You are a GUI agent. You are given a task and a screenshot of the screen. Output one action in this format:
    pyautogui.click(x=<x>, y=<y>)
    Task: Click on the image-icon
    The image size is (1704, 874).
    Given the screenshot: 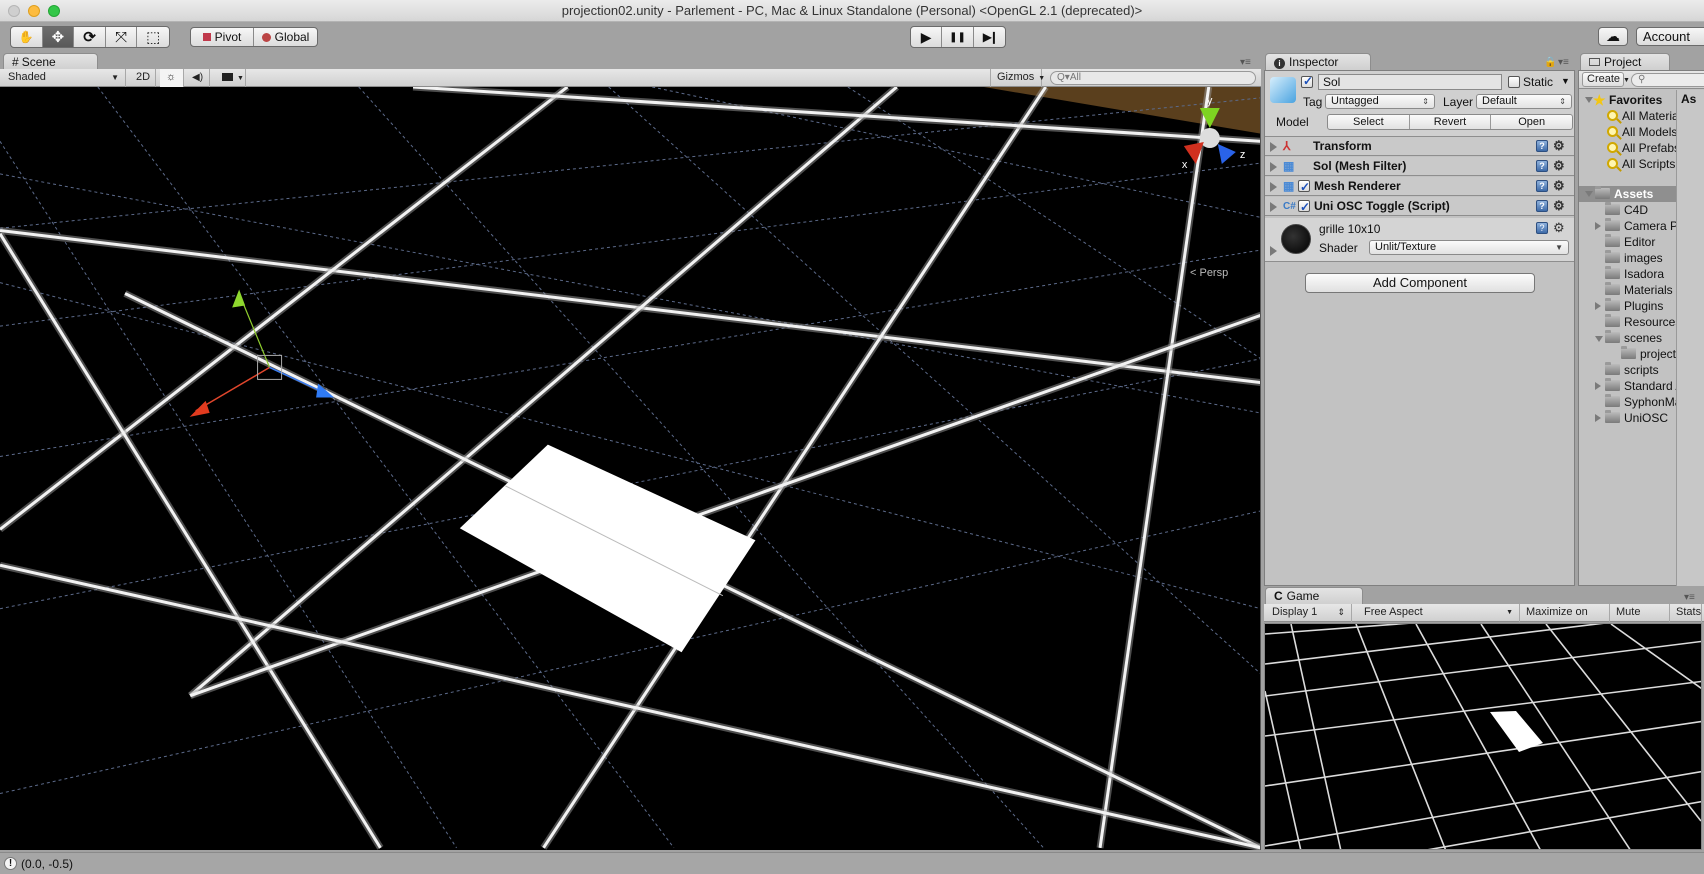 What is the action you would take?
    pyautogui.click(x=227, y=77)
    